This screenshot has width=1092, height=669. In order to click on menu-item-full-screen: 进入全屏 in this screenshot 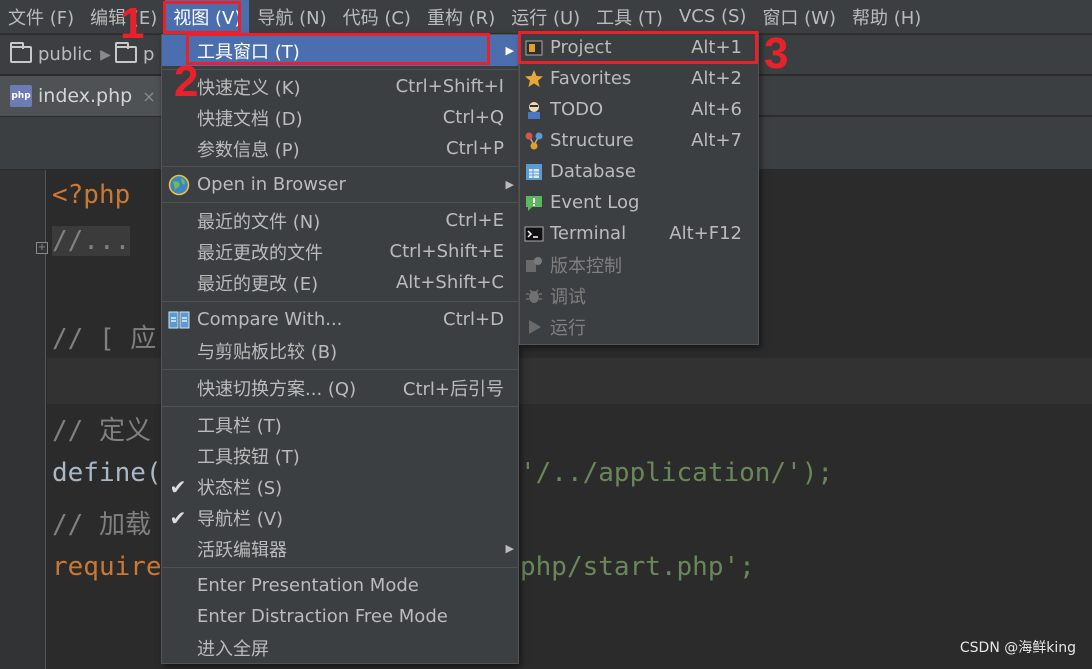, I will do `click(340, 647)`.